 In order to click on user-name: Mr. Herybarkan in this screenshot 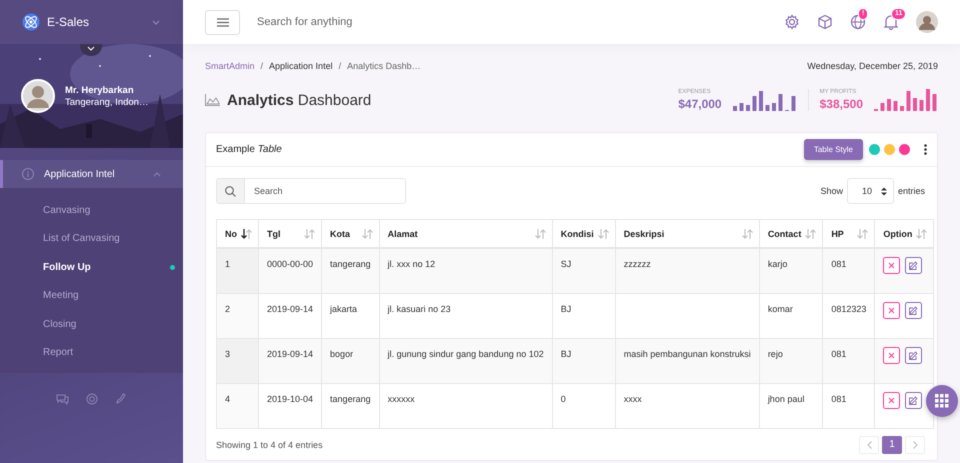, I will do `click(100, 90)`.